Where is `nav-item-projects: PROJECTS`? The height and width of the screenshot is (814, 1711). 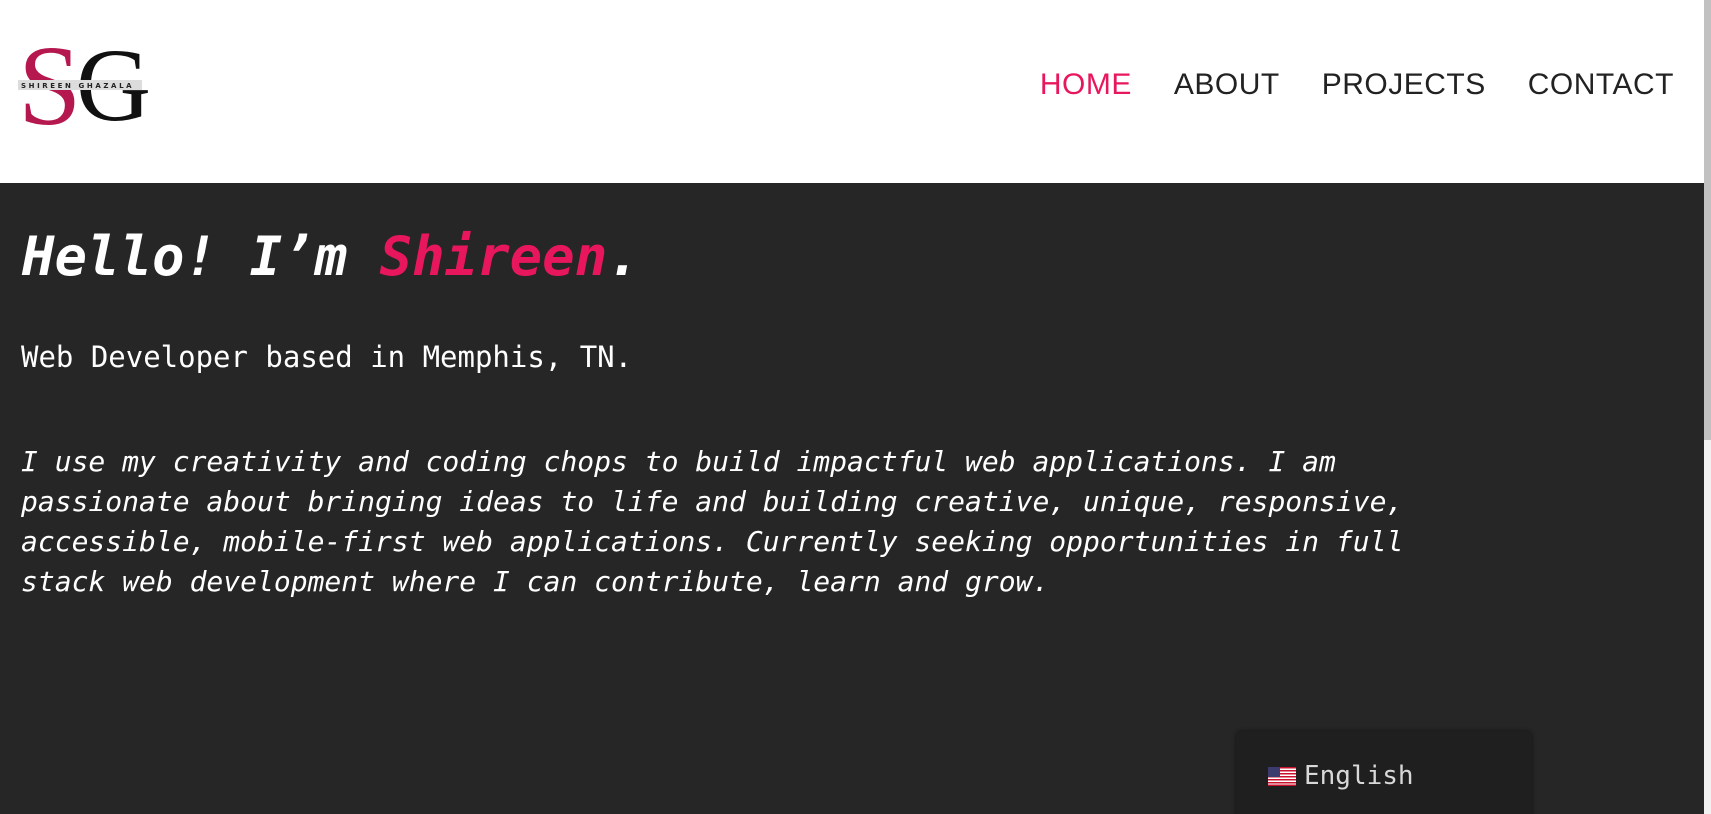 nav-item-projects: PROJECTS is located at coordinates (1404, 85).